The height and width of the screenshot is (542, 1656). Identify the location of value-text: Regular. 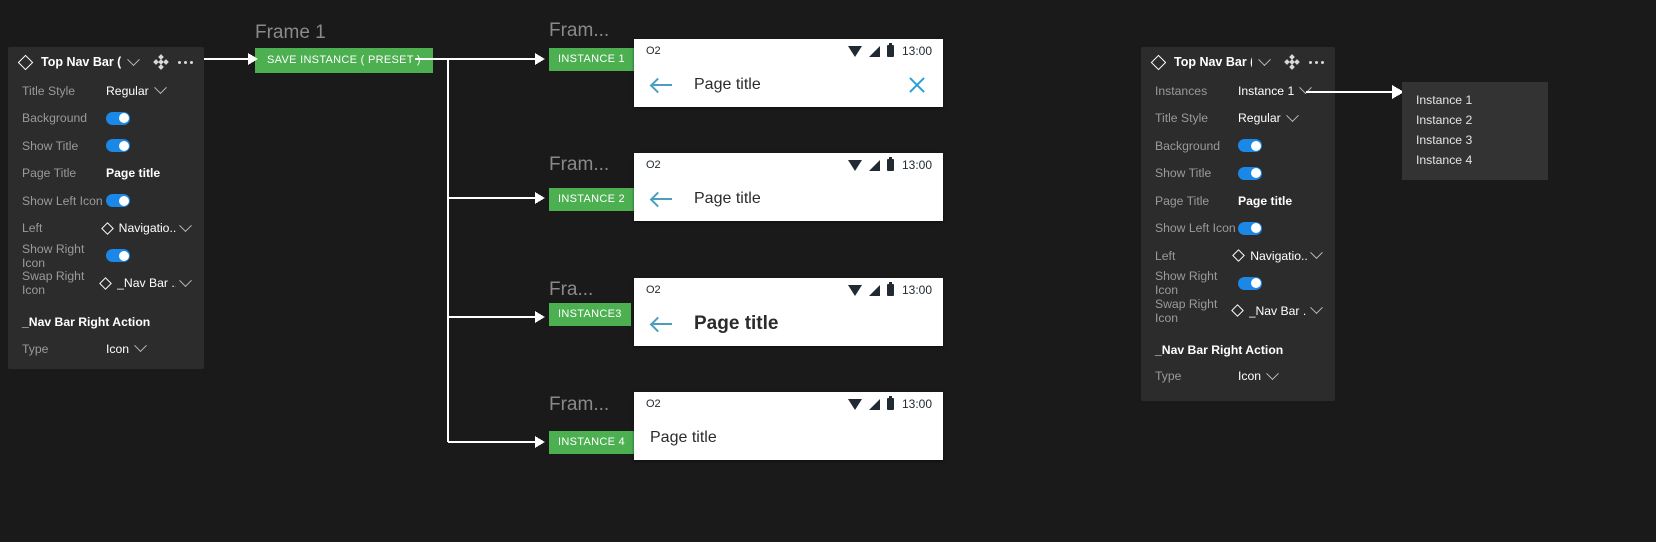
(1259, 118).